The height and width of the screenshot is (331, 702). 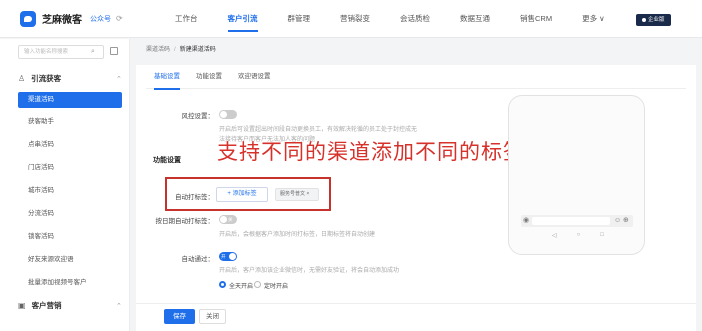 I want to click on save-button: 保存, so click(x=179, y=316).